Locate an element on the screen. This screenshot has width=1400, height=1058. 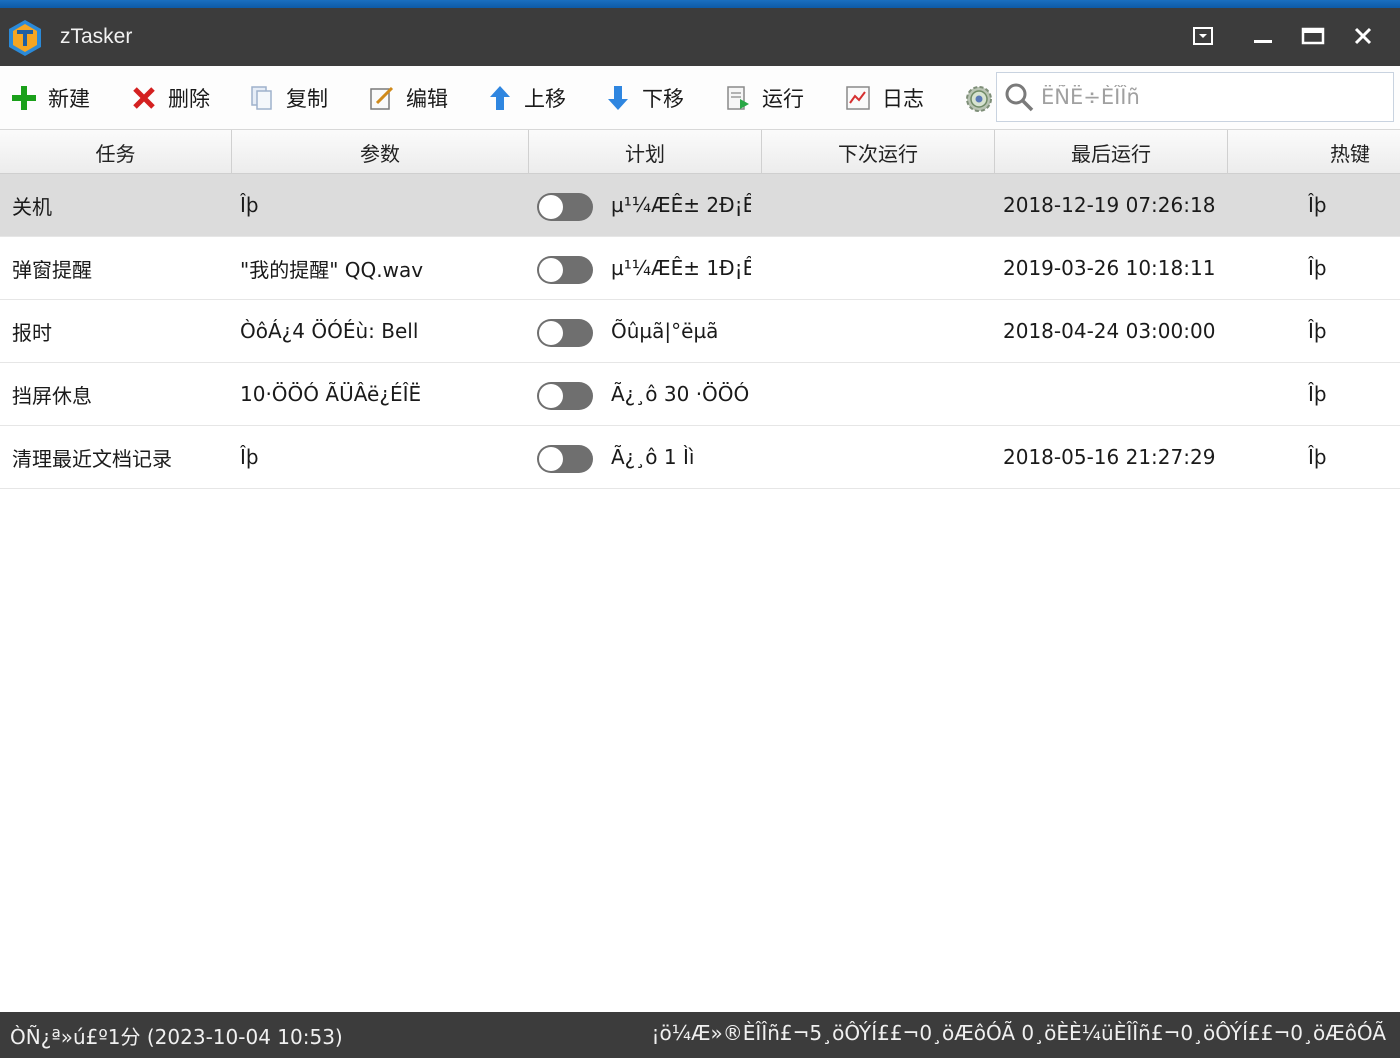
search-icon is located at coordinates (1019, 97).